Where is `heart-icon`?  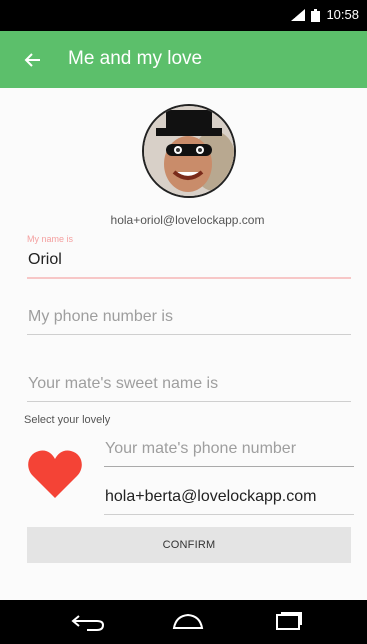
heart-icon is located at coordinates (55, 474).